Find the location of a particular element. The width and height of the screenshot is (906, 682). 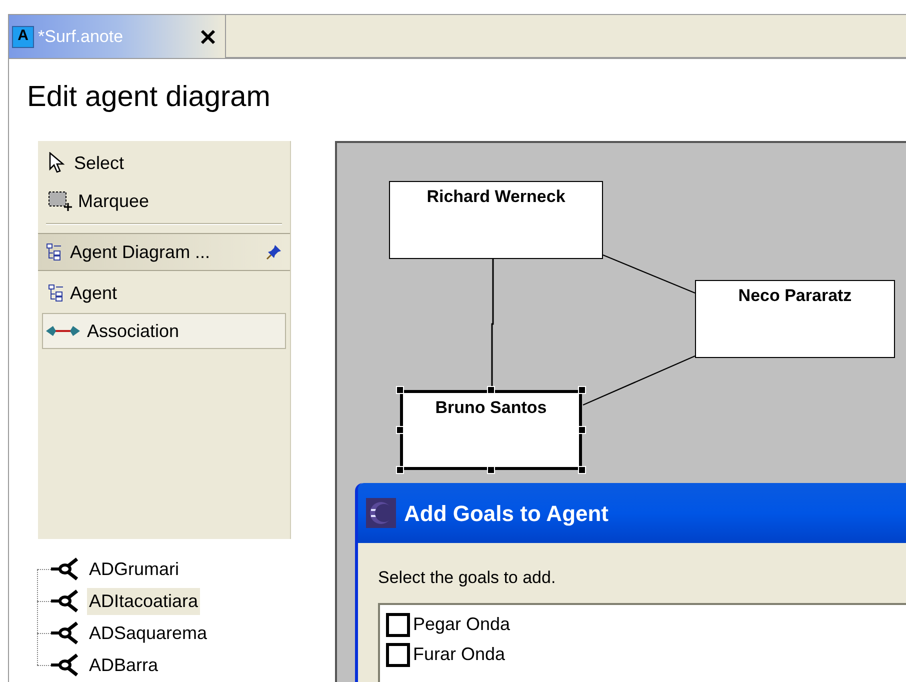

goal-label: Pegar Onda is located at coordinates (461, 624).